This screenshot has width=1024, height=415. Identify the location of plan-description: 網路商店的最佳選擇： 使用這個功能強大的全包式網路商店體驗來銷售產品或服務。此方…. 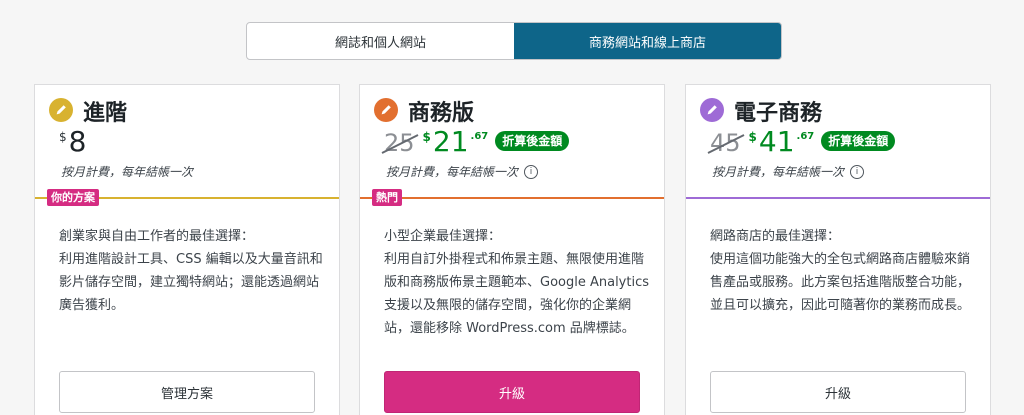
(844, 271).